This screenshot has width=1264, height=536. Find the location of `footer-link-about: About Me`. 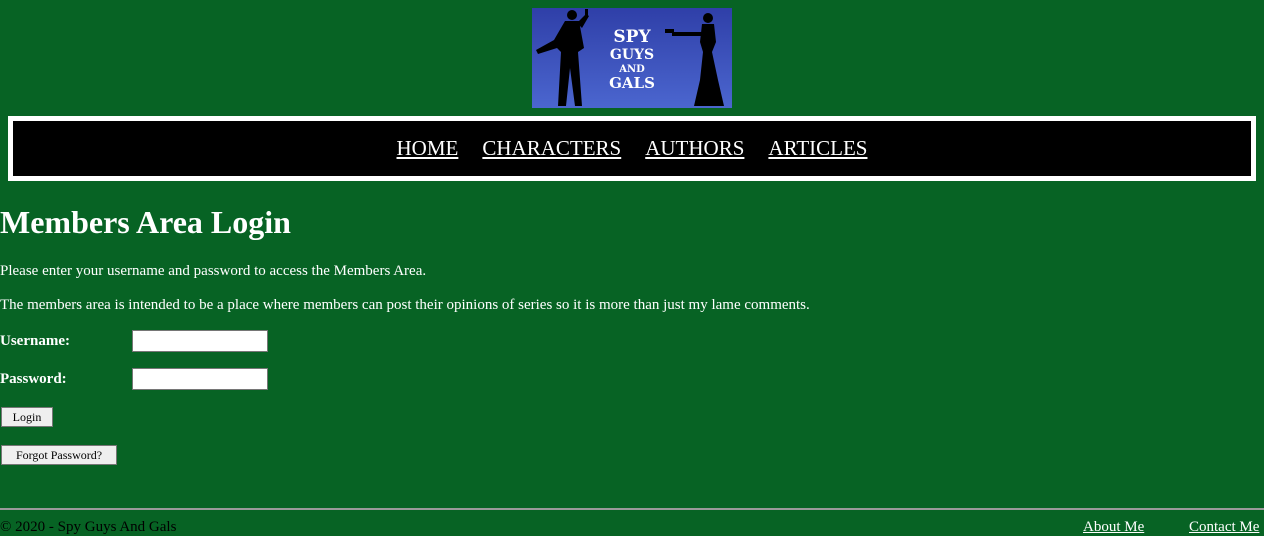

footer-link-about: About Me is located at coordinates (1113, 527).